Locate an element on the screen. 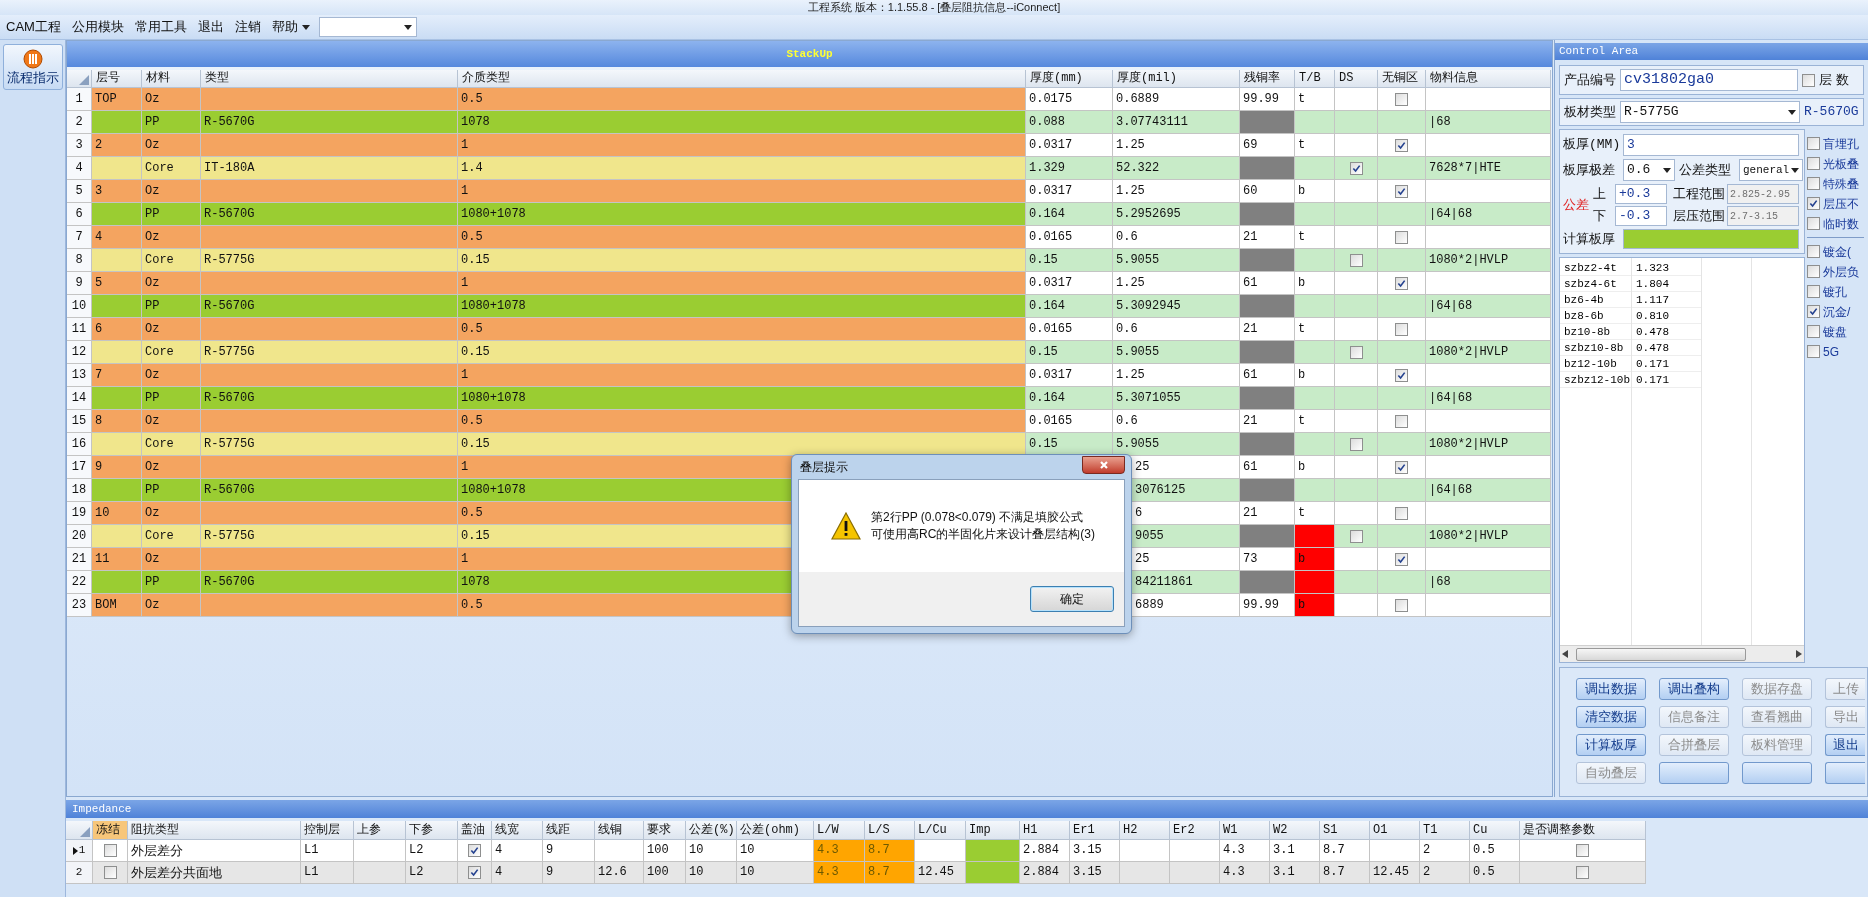 The height and width of the screenshot is (897, 1868). column-header: 层号 is located at coordinates (117, 79).